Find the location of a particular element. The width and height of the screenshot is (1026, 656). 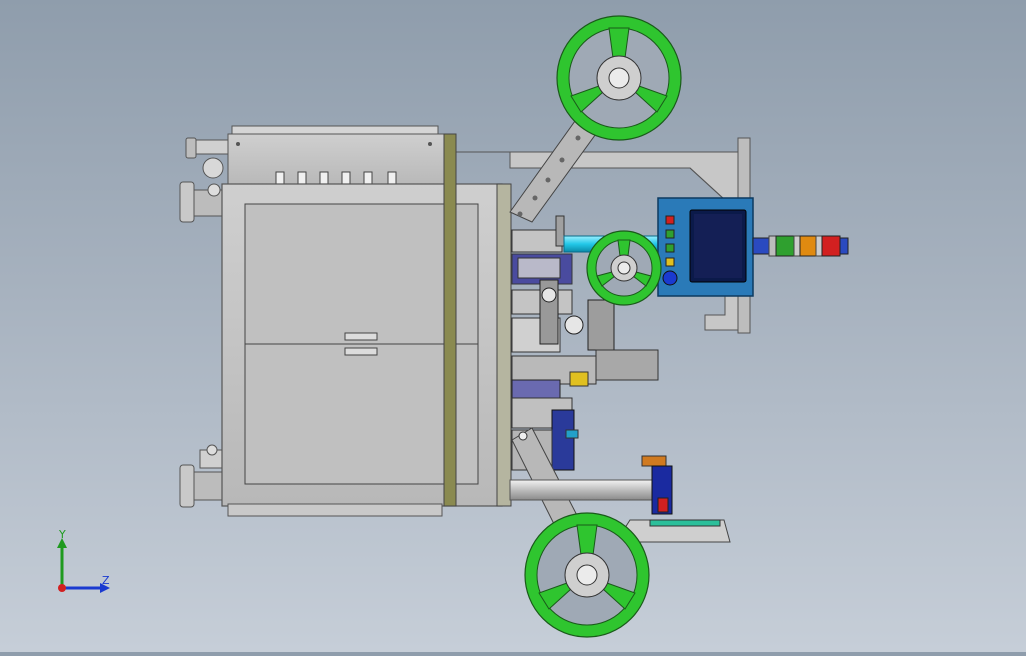

bottom-reel is located at coordinates (587, 575).